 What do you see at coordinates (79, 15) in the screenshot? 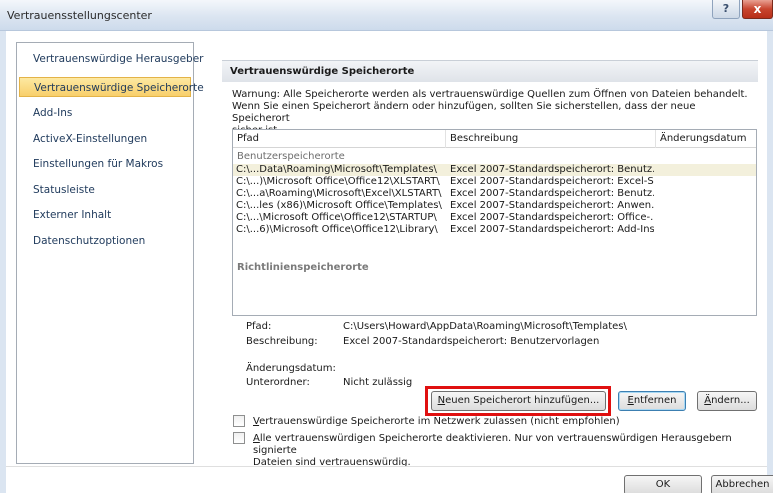
I see `window-title: Vertrauensstellungscenter` at bounding box center [79, 15].